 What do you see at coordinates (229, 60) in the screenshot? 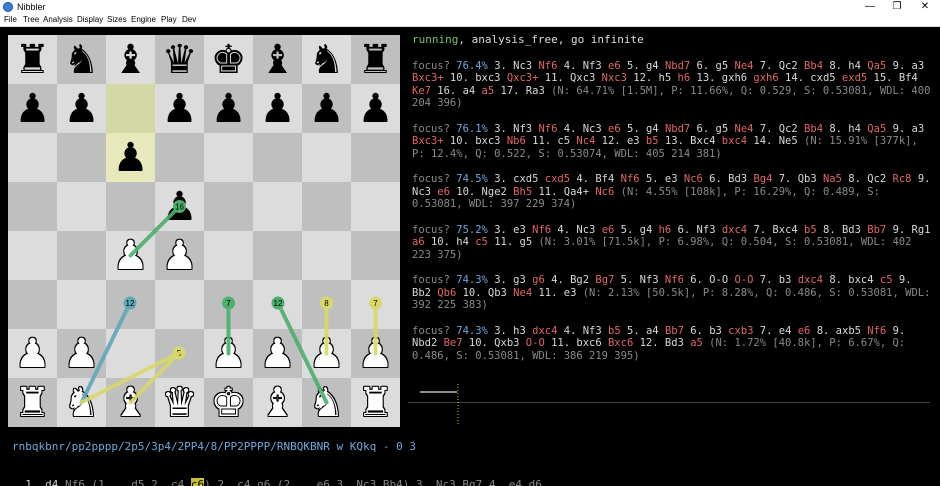
I see `black-king-icon: ♚` at bounding box center [229, 60].